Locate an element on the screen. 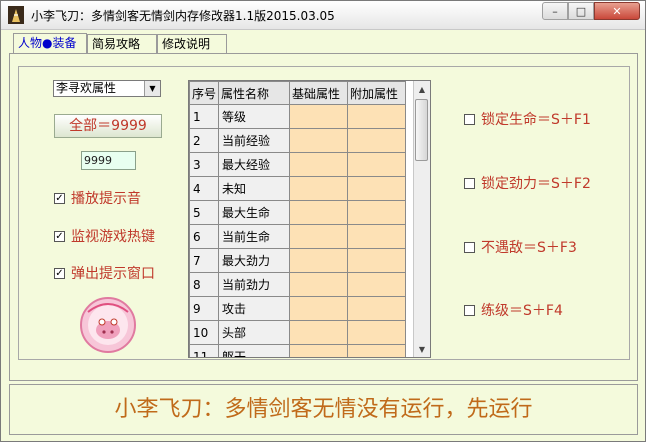 This screenshot has width=646, height=442. table-row: 1 等级 is located at coordinates (298, 116).